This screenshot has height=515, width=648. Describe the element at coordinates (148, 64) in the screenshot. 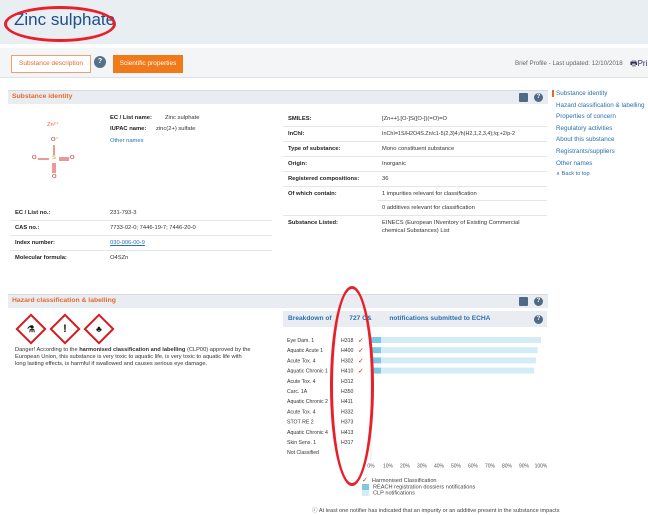

I see `tab-scientific-properties: Scientific properties` at that location.